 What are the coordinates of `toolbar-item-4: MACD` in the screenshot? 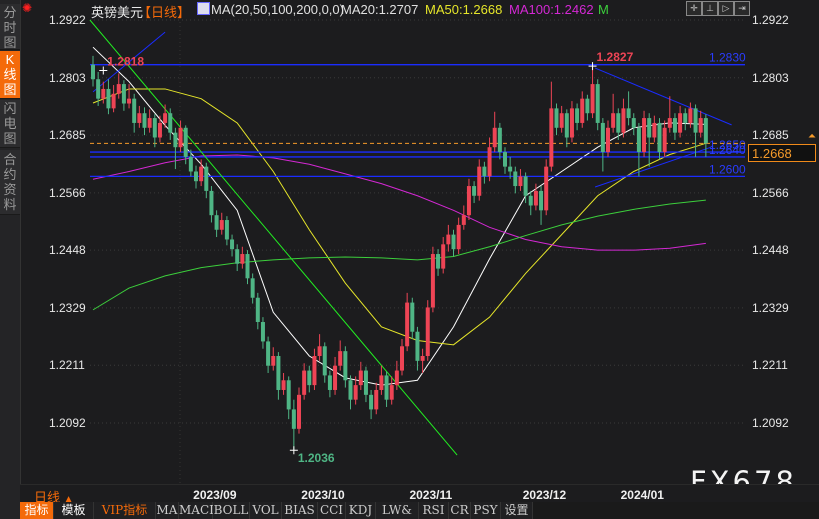 It's located at (199, 510).